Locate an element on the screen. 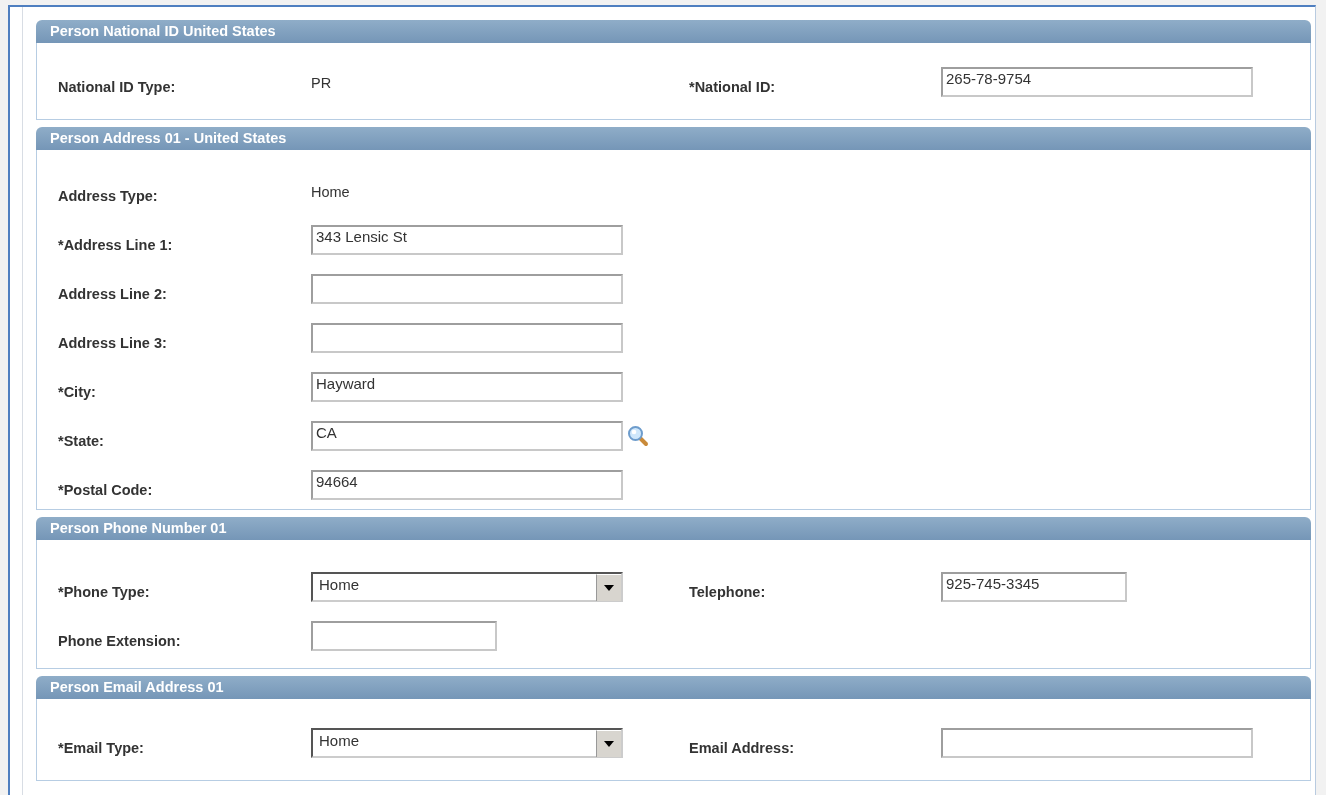  field-label: *Email Type: is located at coordinates (101, 747).